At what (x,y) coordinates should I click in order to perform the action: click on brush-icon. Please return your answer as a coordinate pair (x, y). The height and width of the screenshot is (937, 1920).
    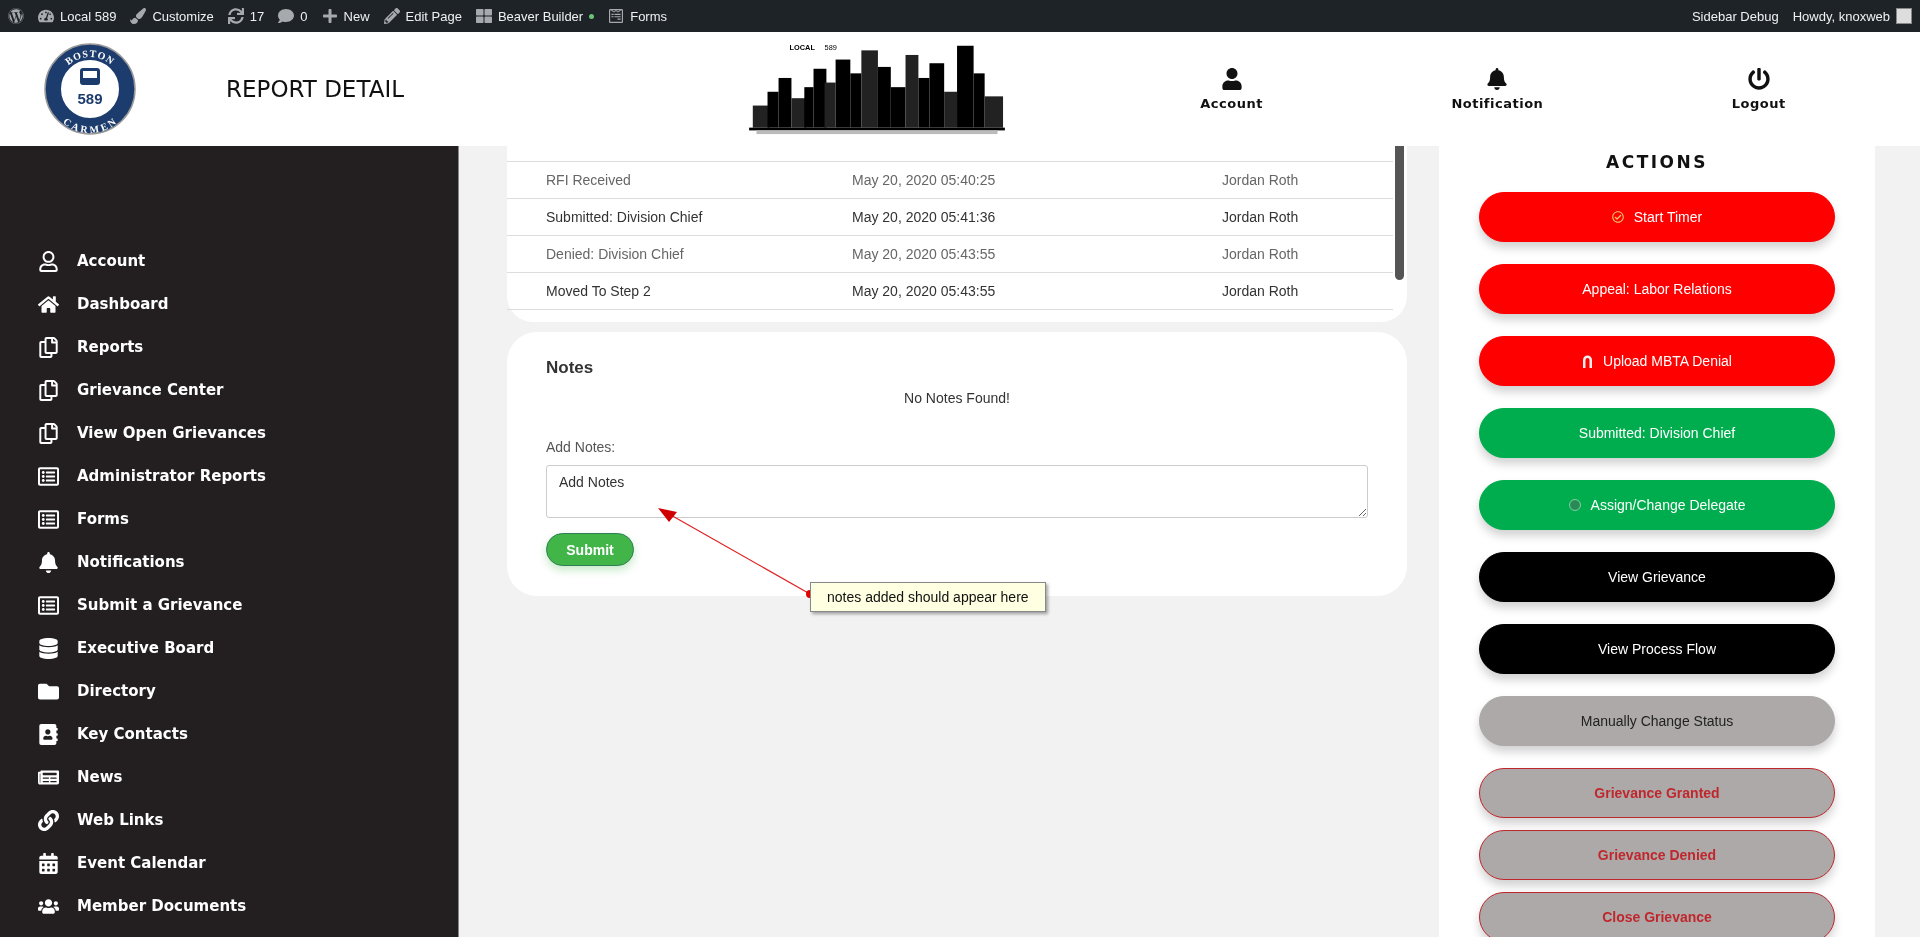
    Looking at the image, I should click on (138, 16).